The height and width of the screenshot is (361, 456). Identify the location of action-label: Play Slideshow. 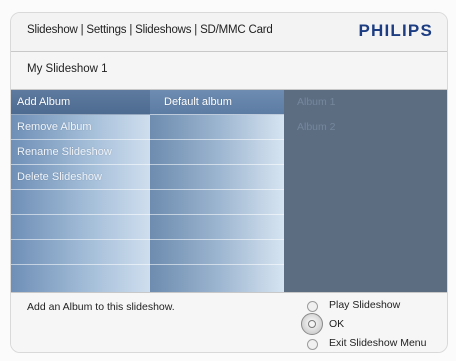
(365, 305).